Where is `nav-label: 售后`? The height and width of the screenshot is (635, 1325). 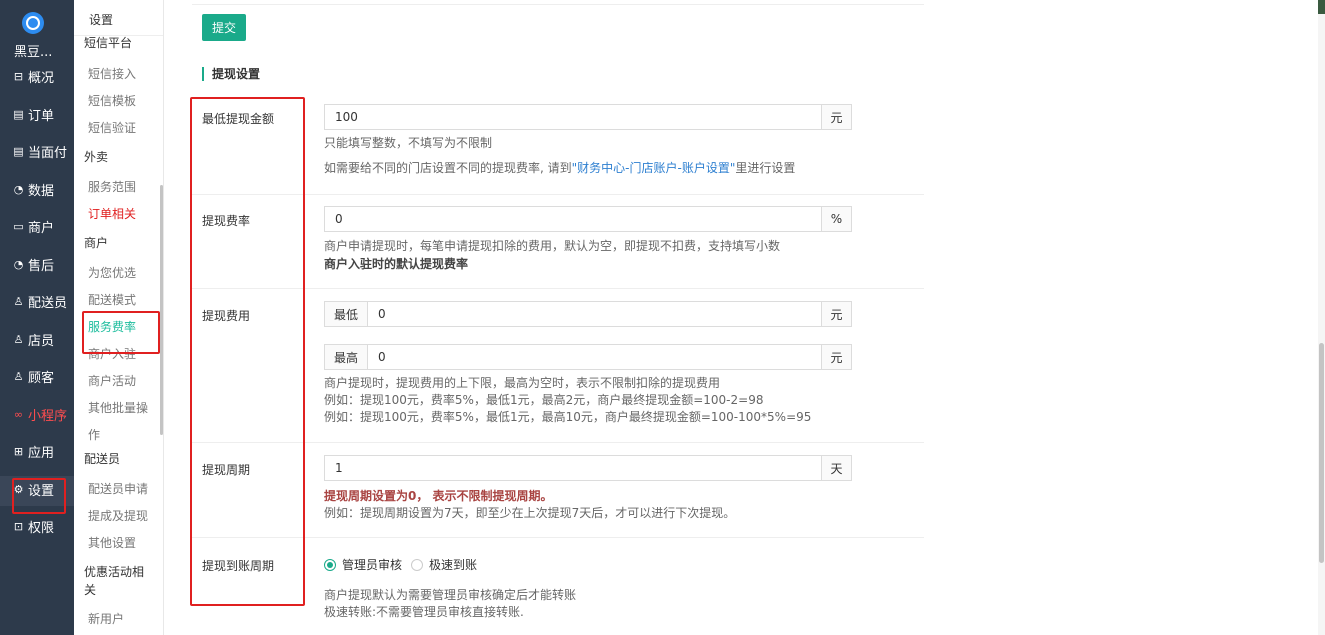
nav-label: 售后 is located at coordinates (41, 266).